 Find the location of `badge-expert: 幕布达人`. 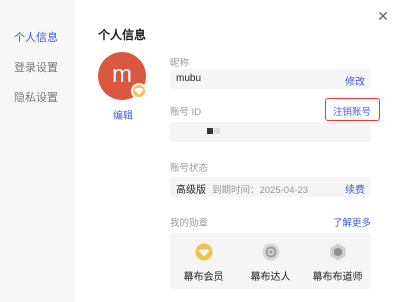

badge-expert: 幕布达人 is located at coordinates (270, 261).